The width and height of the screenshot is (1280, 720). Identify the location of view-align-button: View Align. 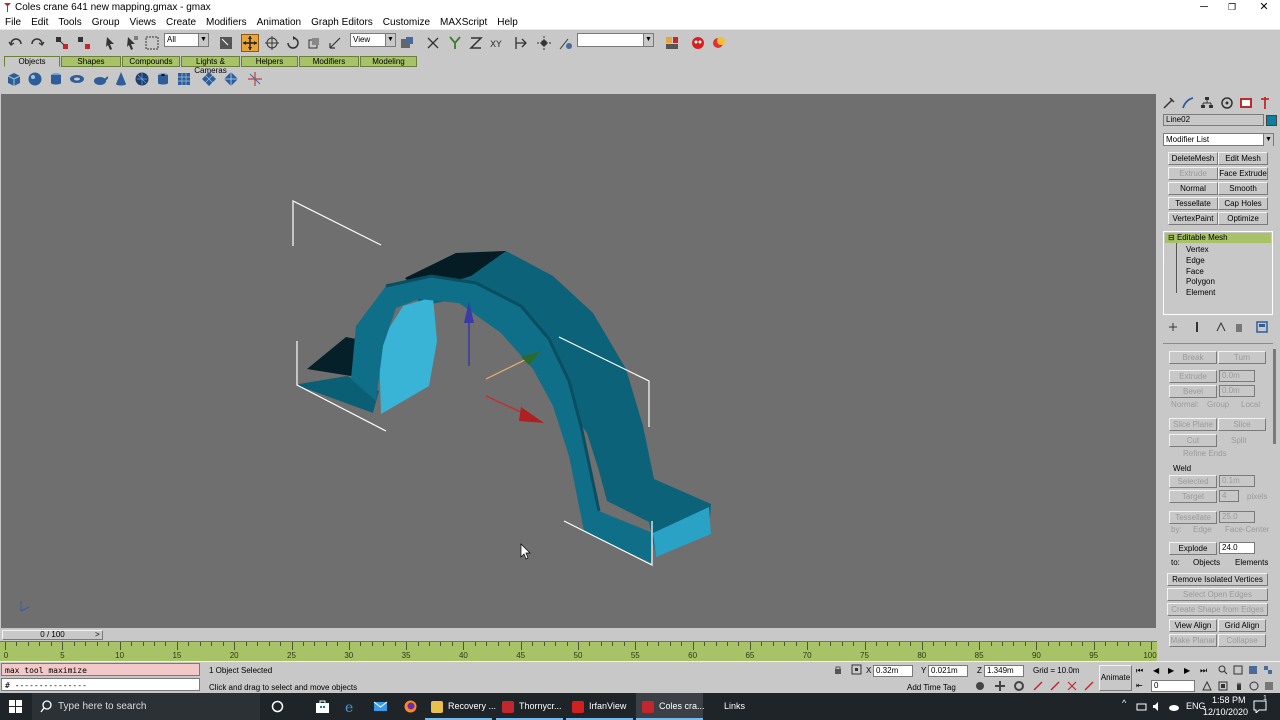
(1193, 625).